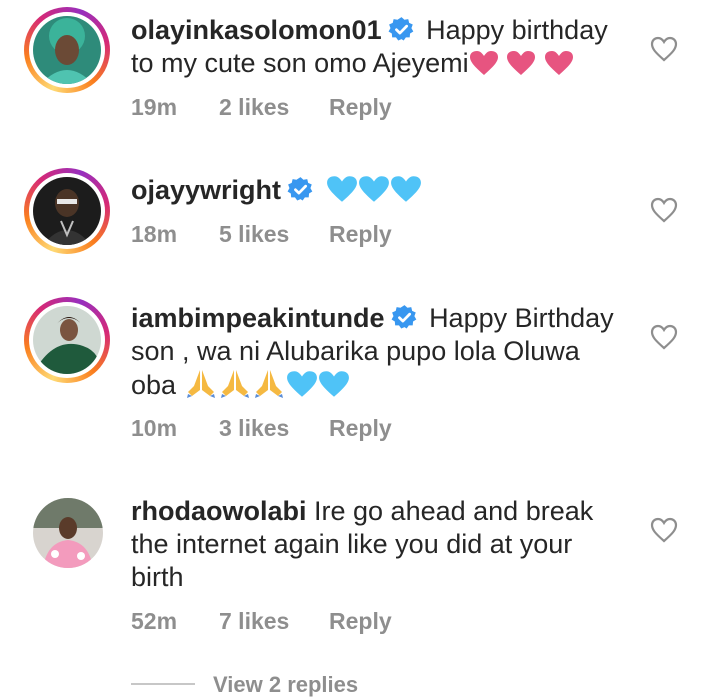 The width and height of the screenshot is (720, 698). What do you see at coordinates (154, 621) in the screenshot?
I see `timestamp: 52m` at bounding box center [154, 621].